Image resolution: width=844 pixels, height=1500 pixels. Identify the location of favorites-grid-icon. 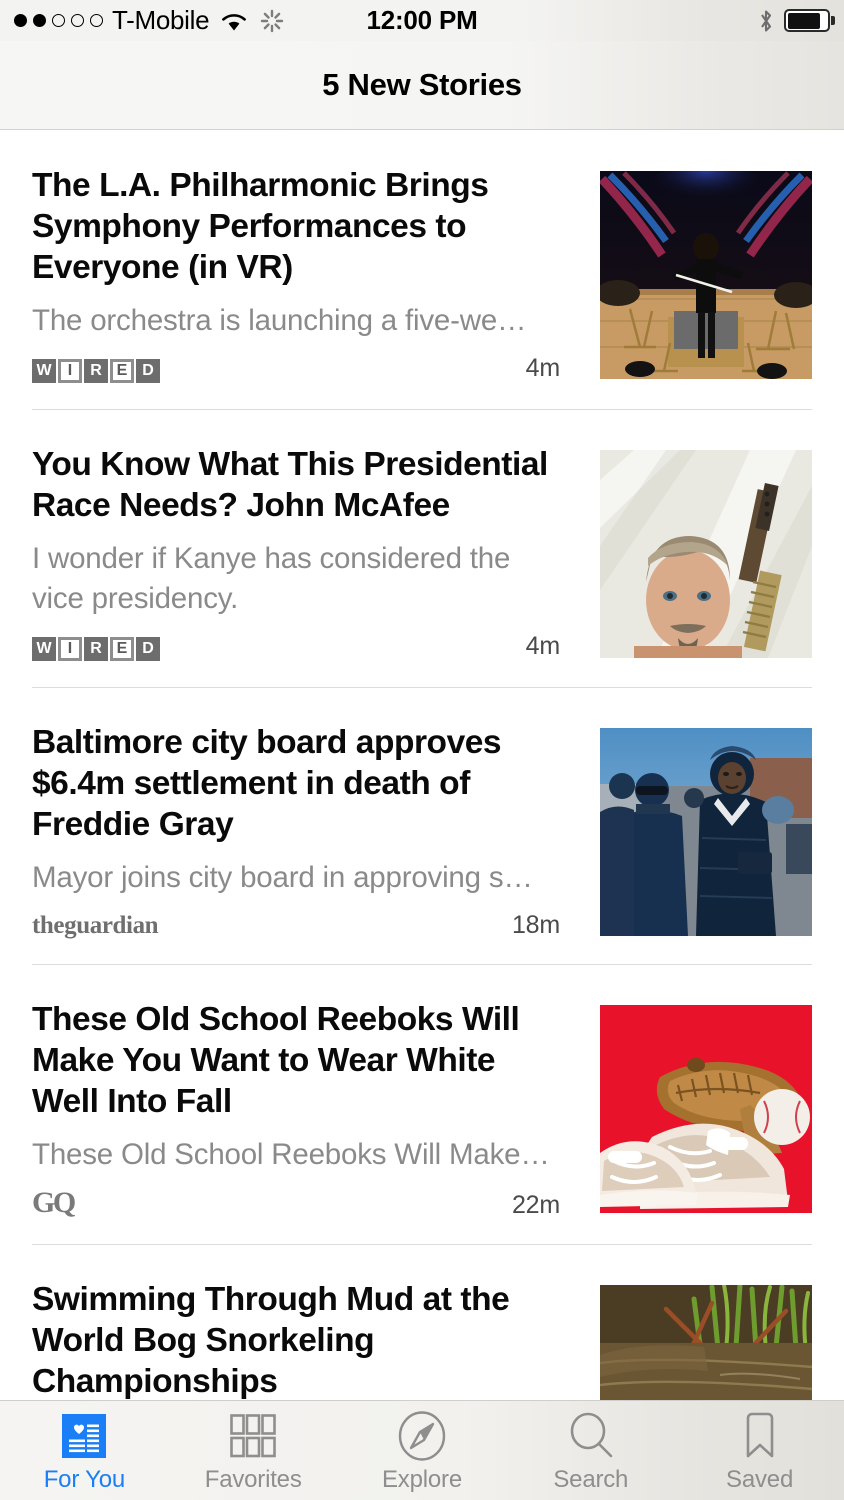
(253, 1436).